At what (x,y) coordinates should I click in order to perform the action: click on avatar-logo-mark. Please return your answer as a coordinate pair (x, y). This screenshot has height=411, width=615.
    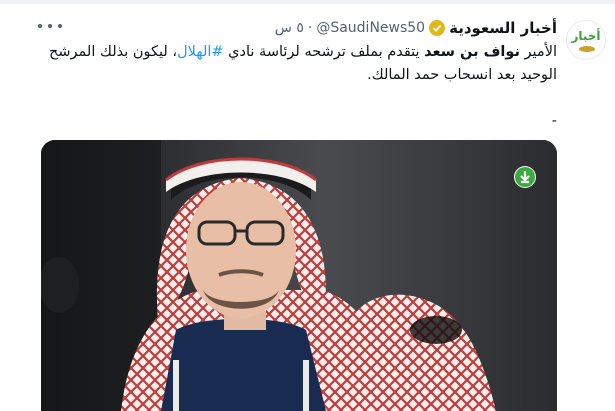
    Looking at the image, I should click on (587, 49).